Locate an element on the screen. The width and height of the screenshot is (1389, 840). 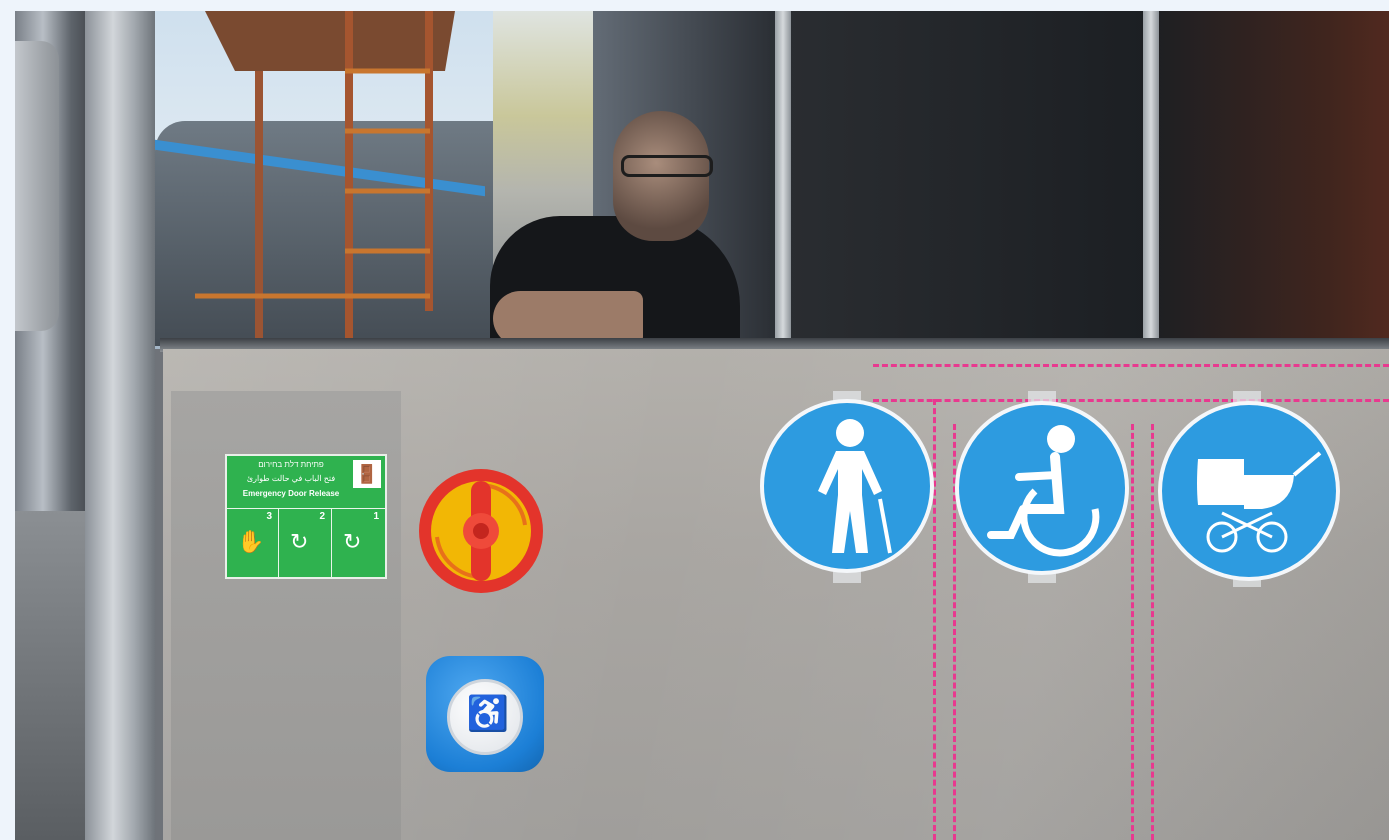
intercom-device is located at coordinates (37, 186).